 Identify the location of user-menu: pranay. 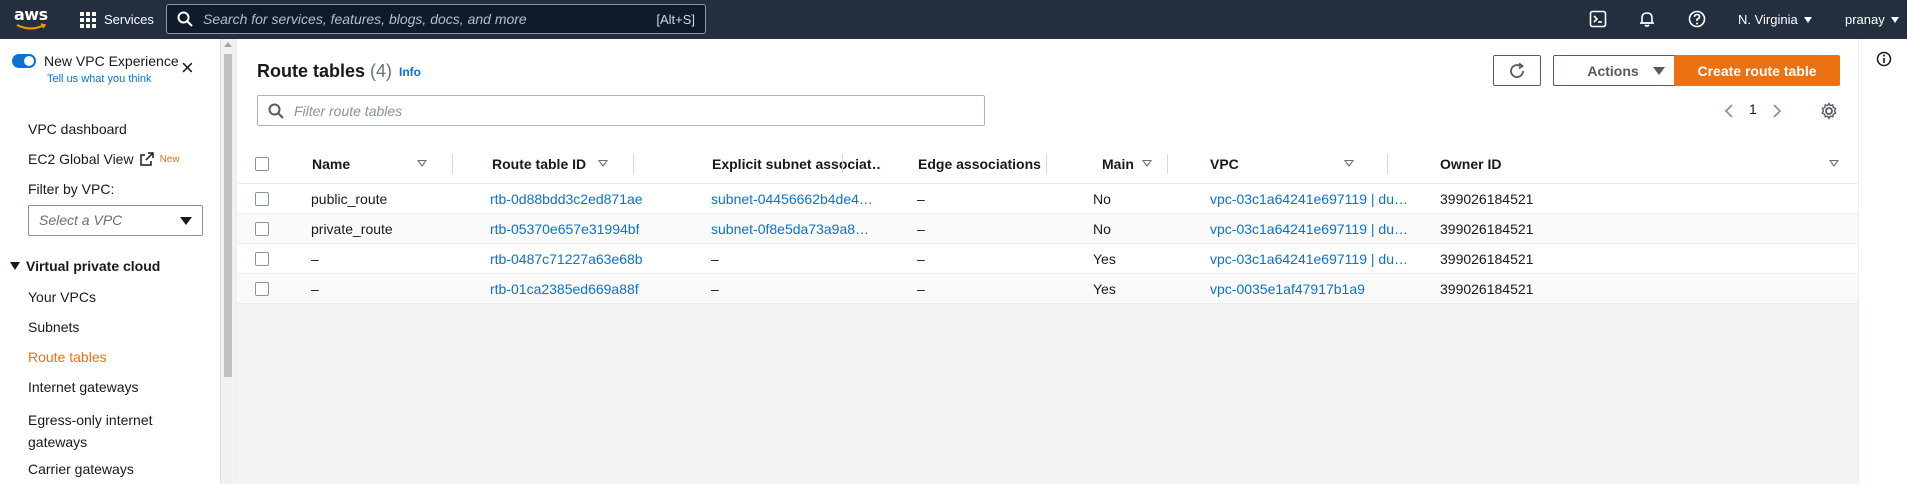
(1872, 19).